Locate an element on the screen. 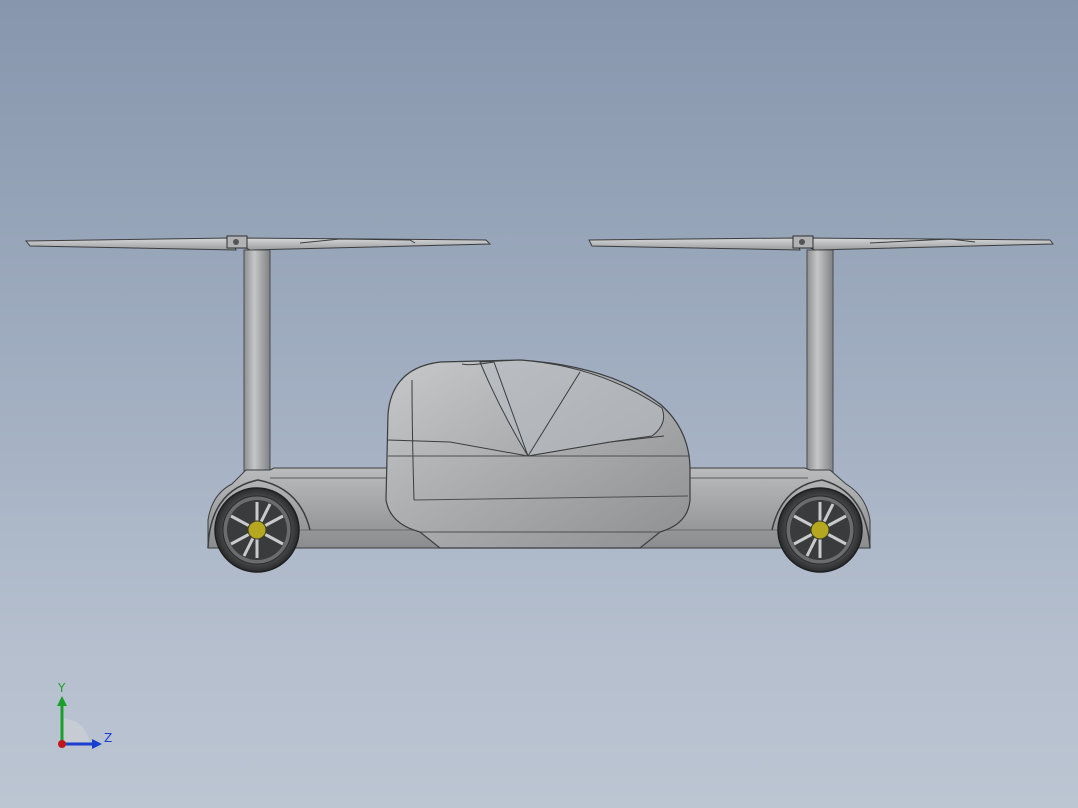 This screenshot has height=808, width=1078. left-mast is located at coordinates (257, 364).